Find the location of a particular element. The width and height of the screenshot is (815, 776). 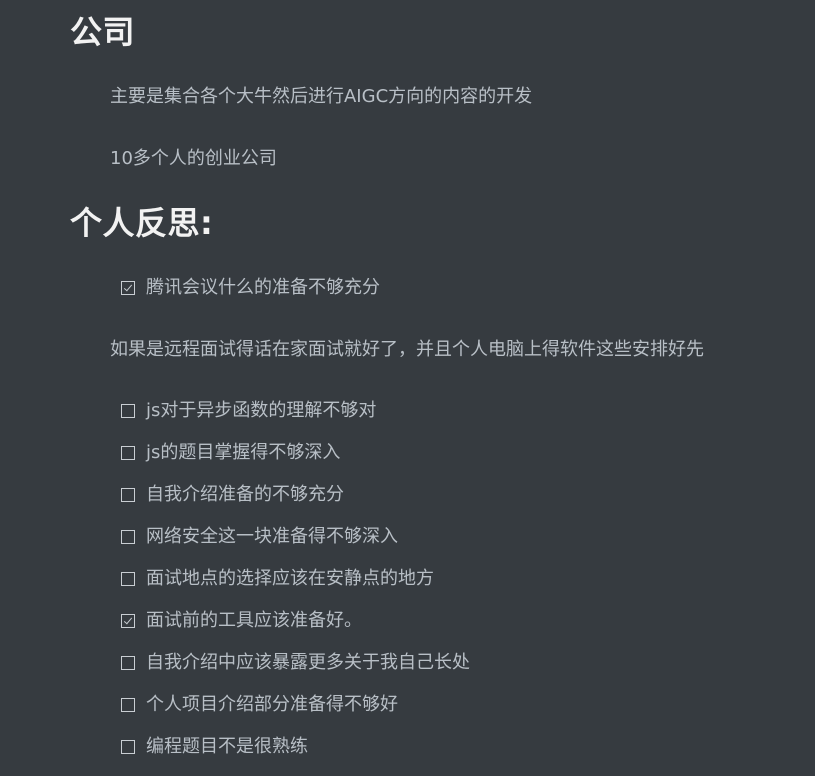

task-list-item: 腾讯会议什么的准备不够充分 is located at coordinates (250, 288).